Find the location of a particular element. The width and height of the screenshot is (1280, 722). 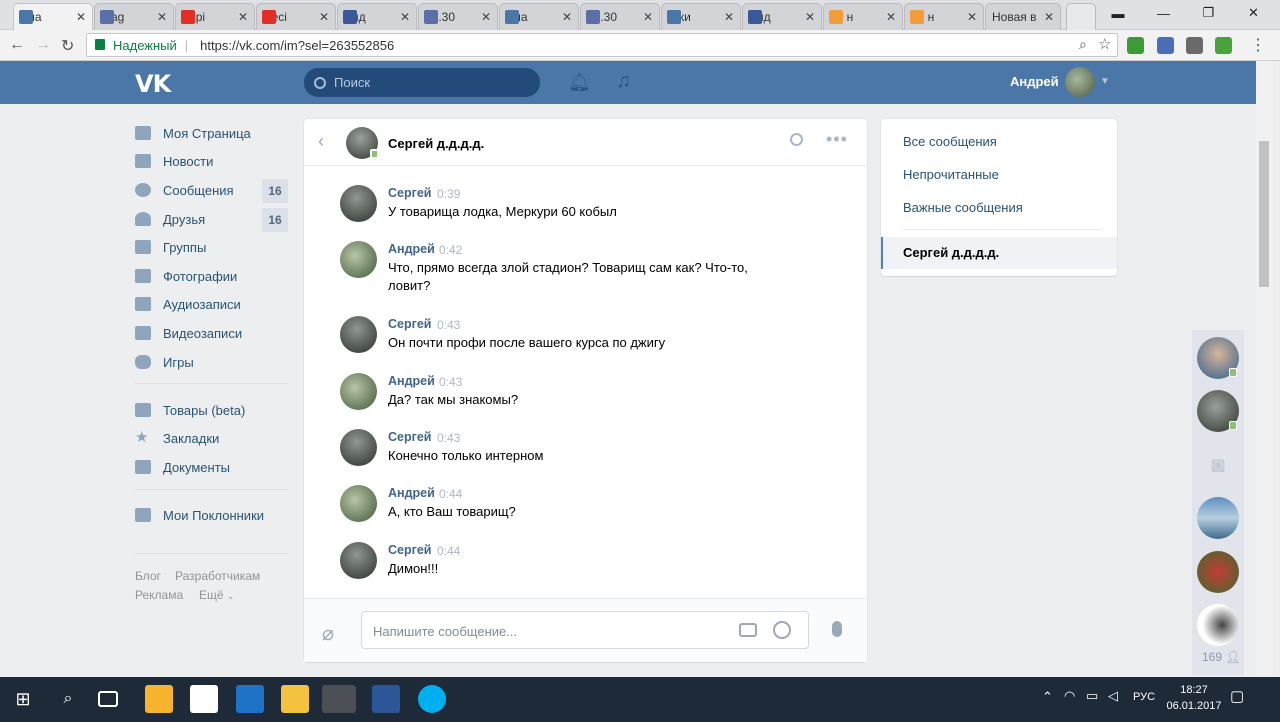

wifi-icon: ◠ is located at coordinates (1069, 696).